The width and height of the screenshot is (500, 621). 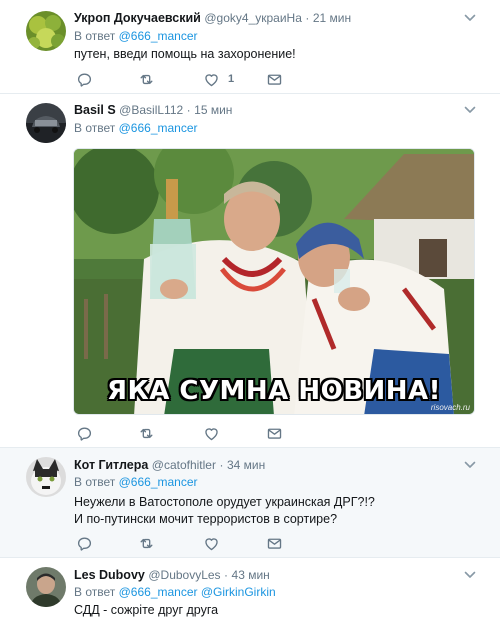 What do you see at coordinates (111, 465) in the screenshot?
I see `display-name: Кот Гитлера` at bounding box center [111, 465].